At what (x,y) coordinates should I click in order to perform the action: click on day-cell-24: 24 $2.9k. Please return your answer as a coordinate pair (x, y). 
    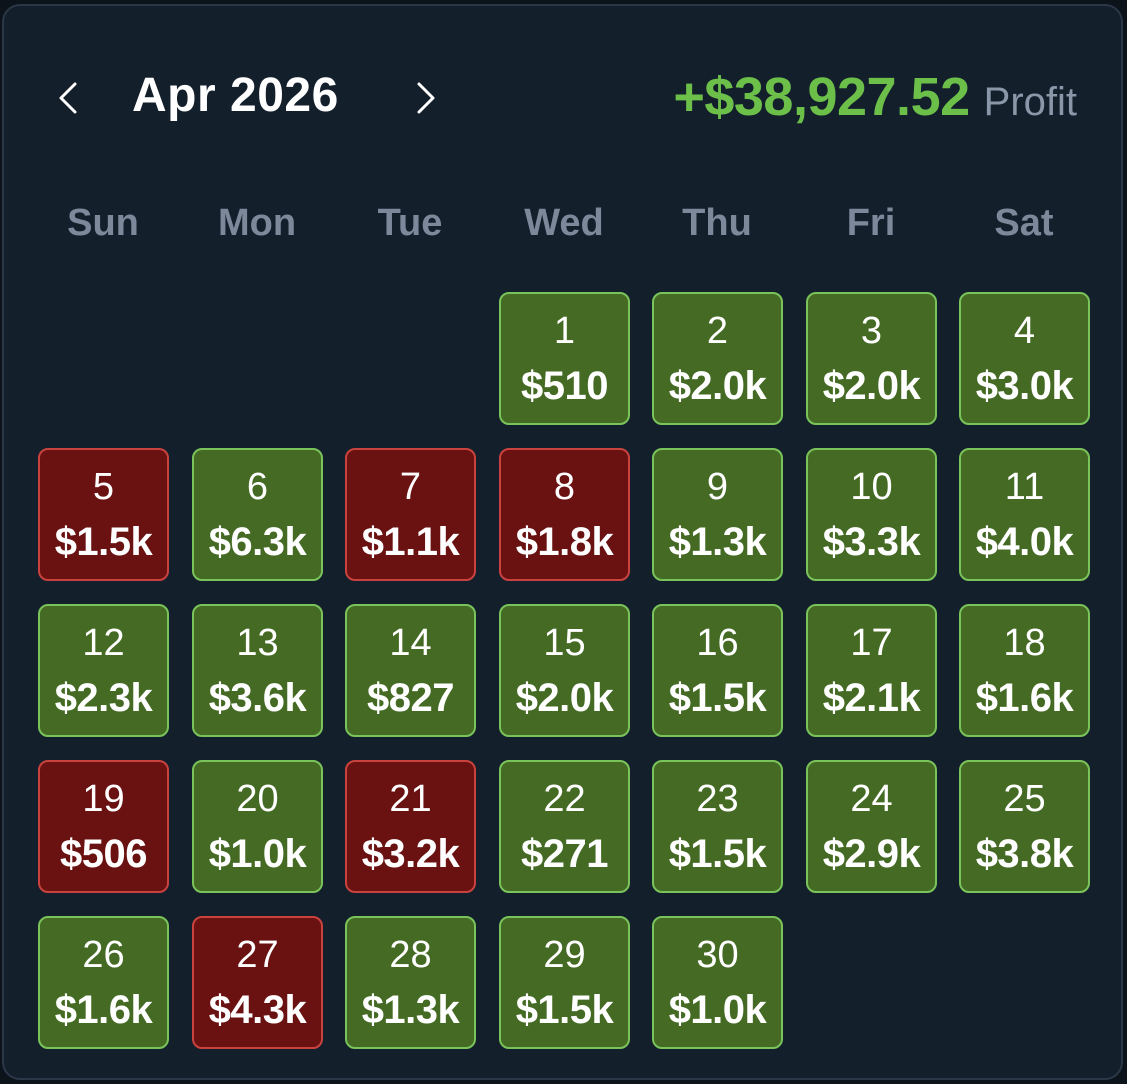
    Looking at the image, I should click on (871, 826).